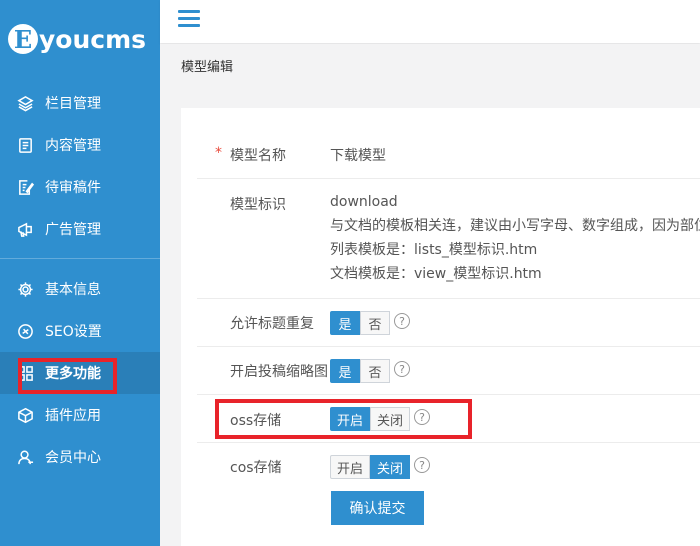  I want to click on sidebar-item-label: 待审稿件, so click(73, 188).